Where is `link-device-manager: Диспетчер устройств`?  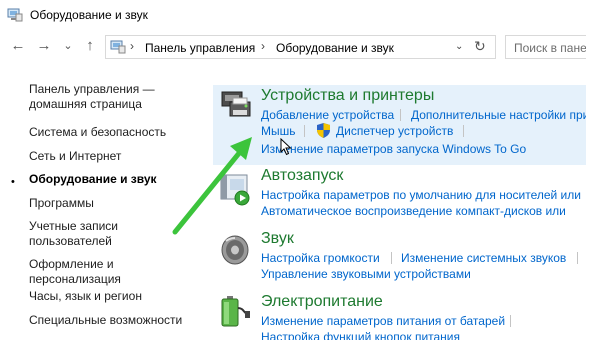
link-device-manager: Диспетчер устройств is located at coordinates (394, 131).